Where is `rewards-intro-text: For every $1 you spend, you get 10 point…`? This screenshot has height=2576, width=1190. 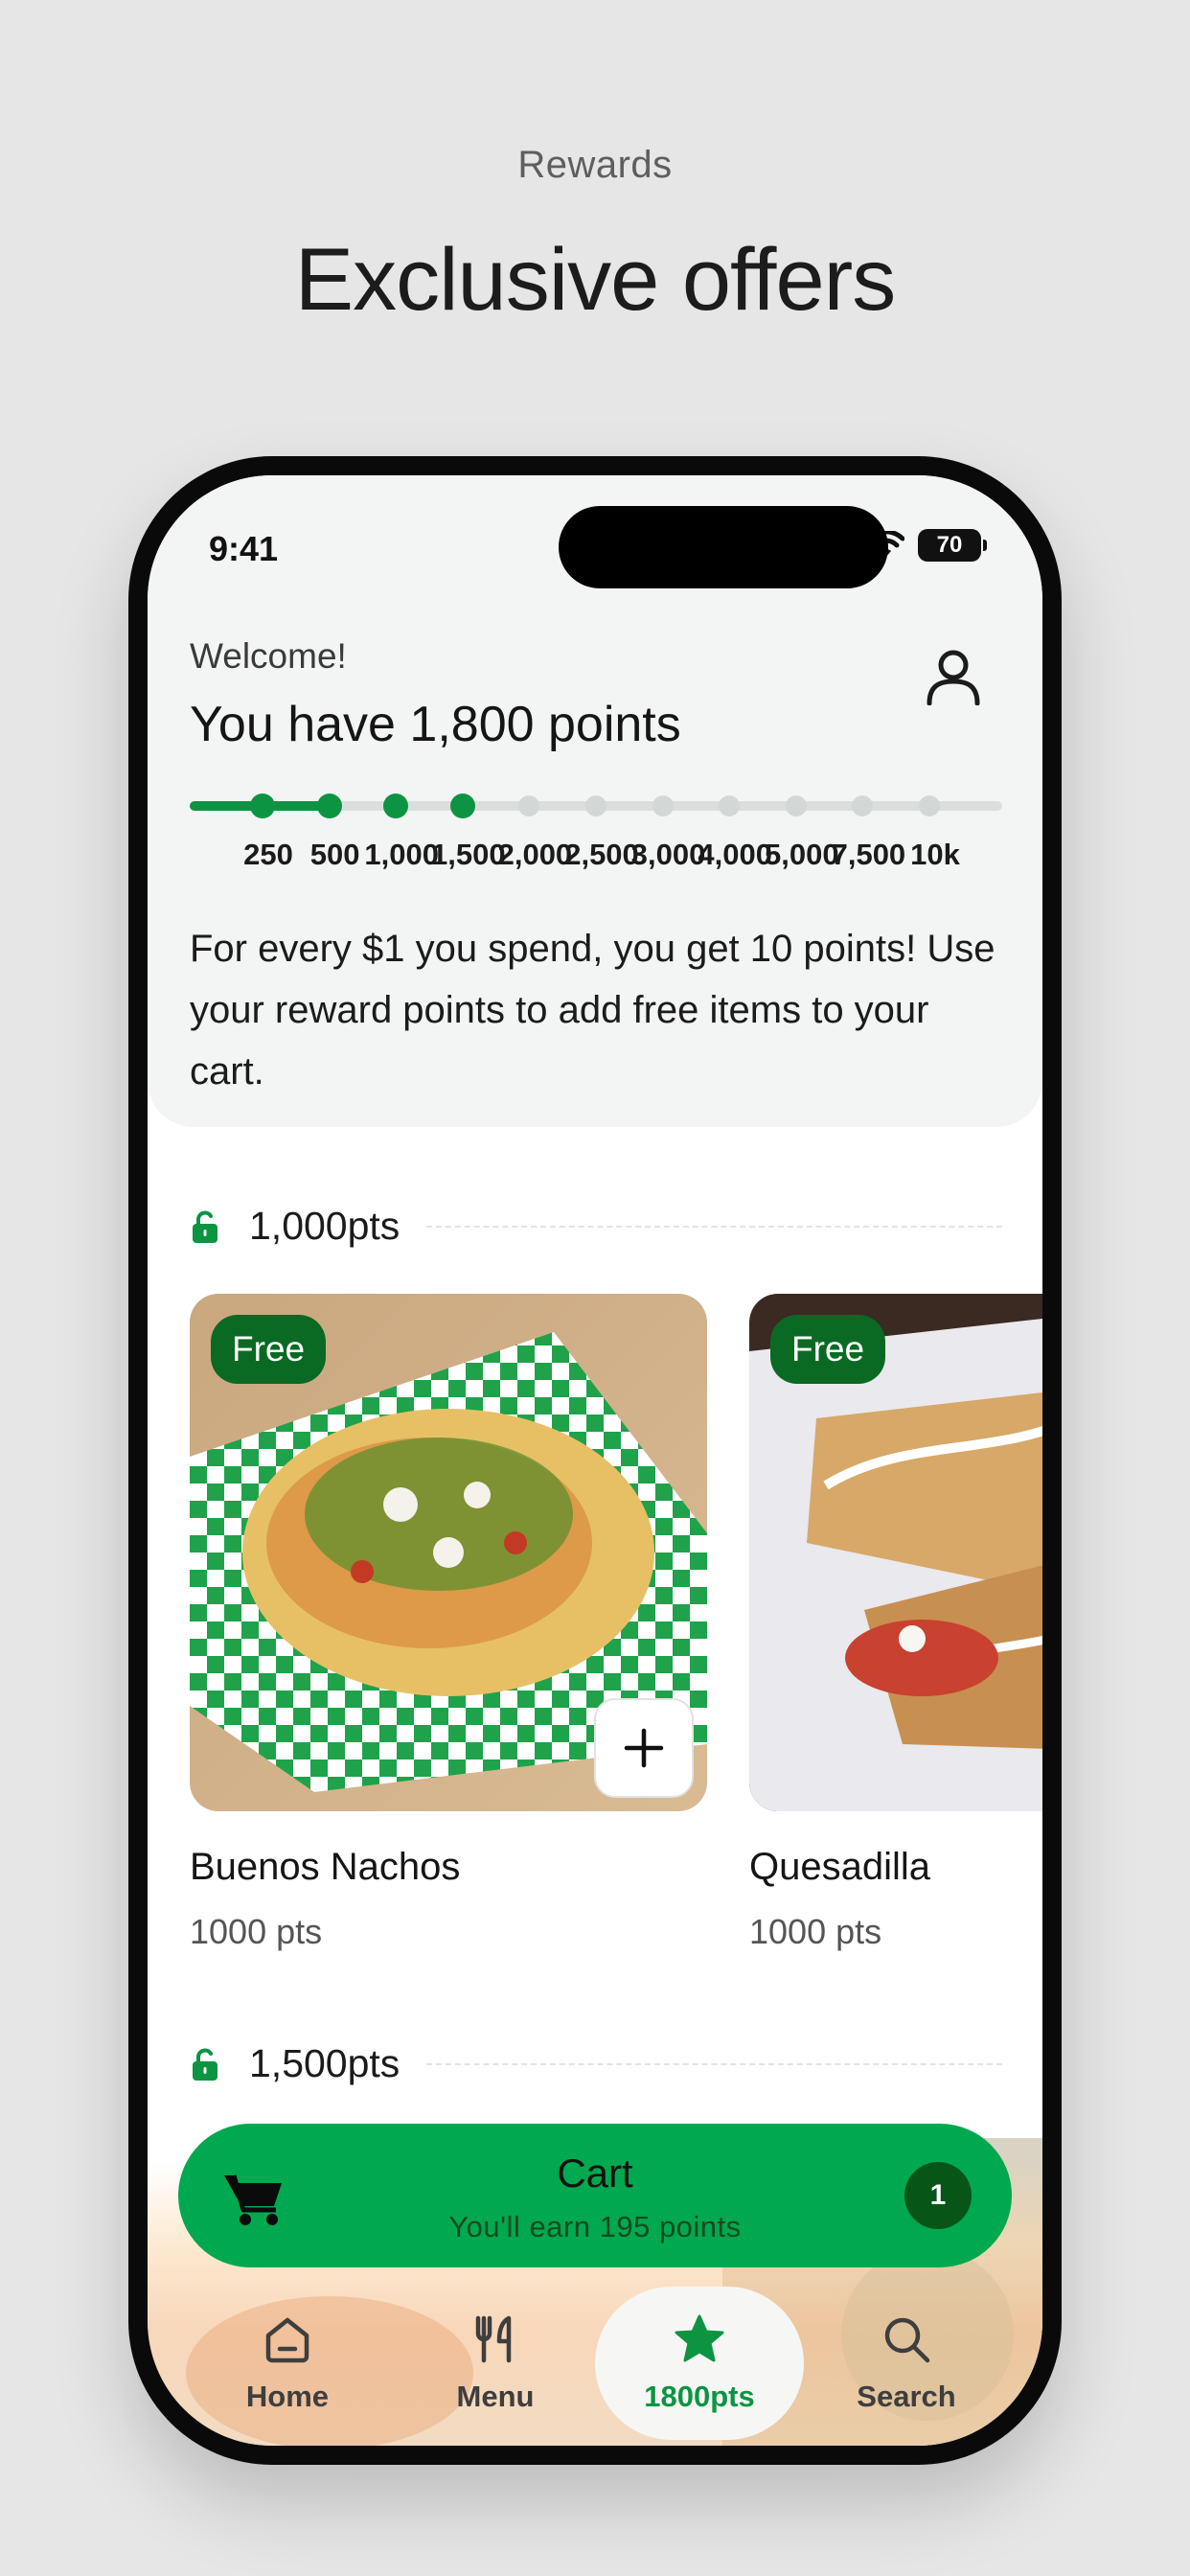 rewards-intro-text: For every $1 you spend, you get 10 point… is located at coordinates (592, 1010).